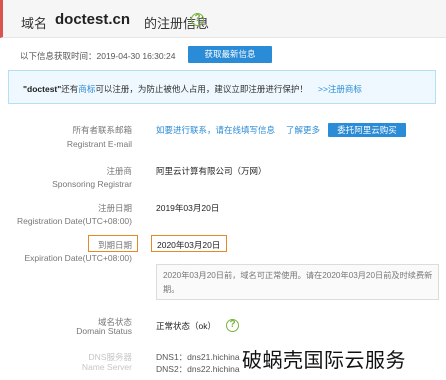 This screenshot has width=446, height=380. What do you see at coordinates (198, 369) in the screenshot?
I see `dns2-value: DNS2：dns22.hichina` at bounding box center [198, 369].